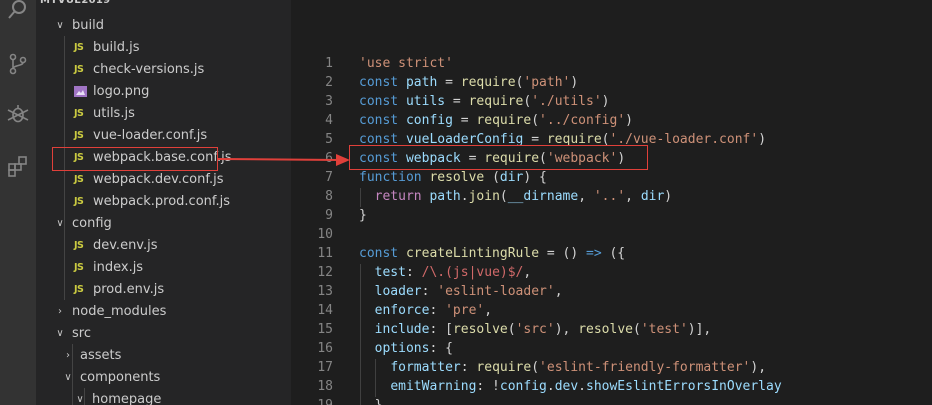  What do you see at coordinates (375, 378) in the screenshot?
I see `code-indent-guide` at bounding box center [375, 378].